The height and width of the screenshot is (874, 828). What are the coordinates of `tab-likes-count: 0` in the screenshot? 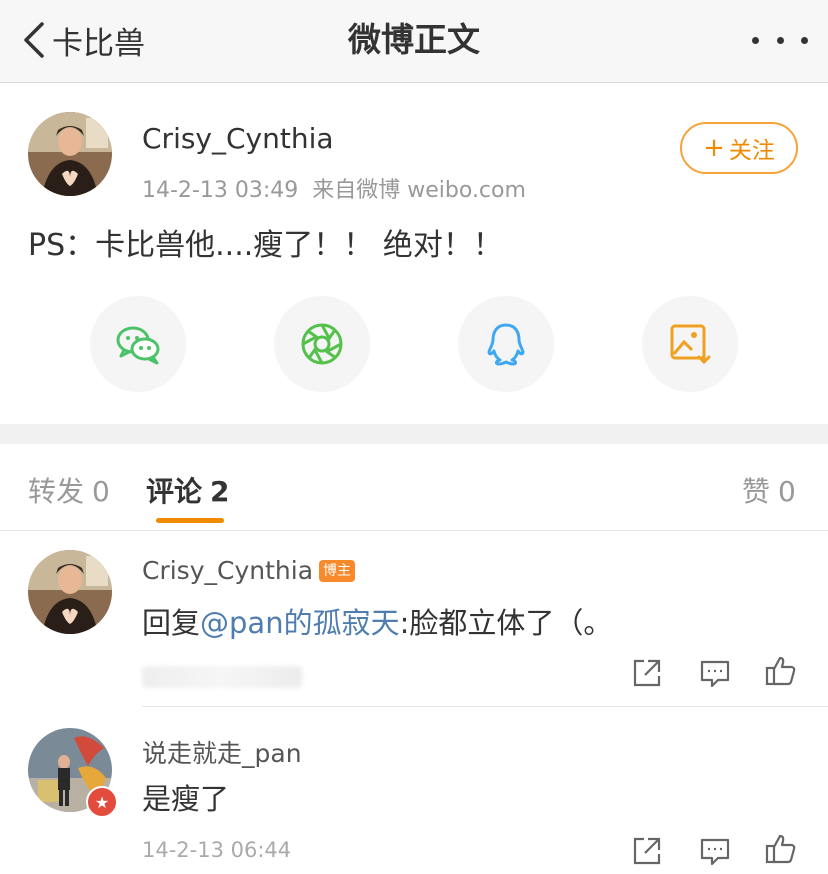 It's located at (787, 491).